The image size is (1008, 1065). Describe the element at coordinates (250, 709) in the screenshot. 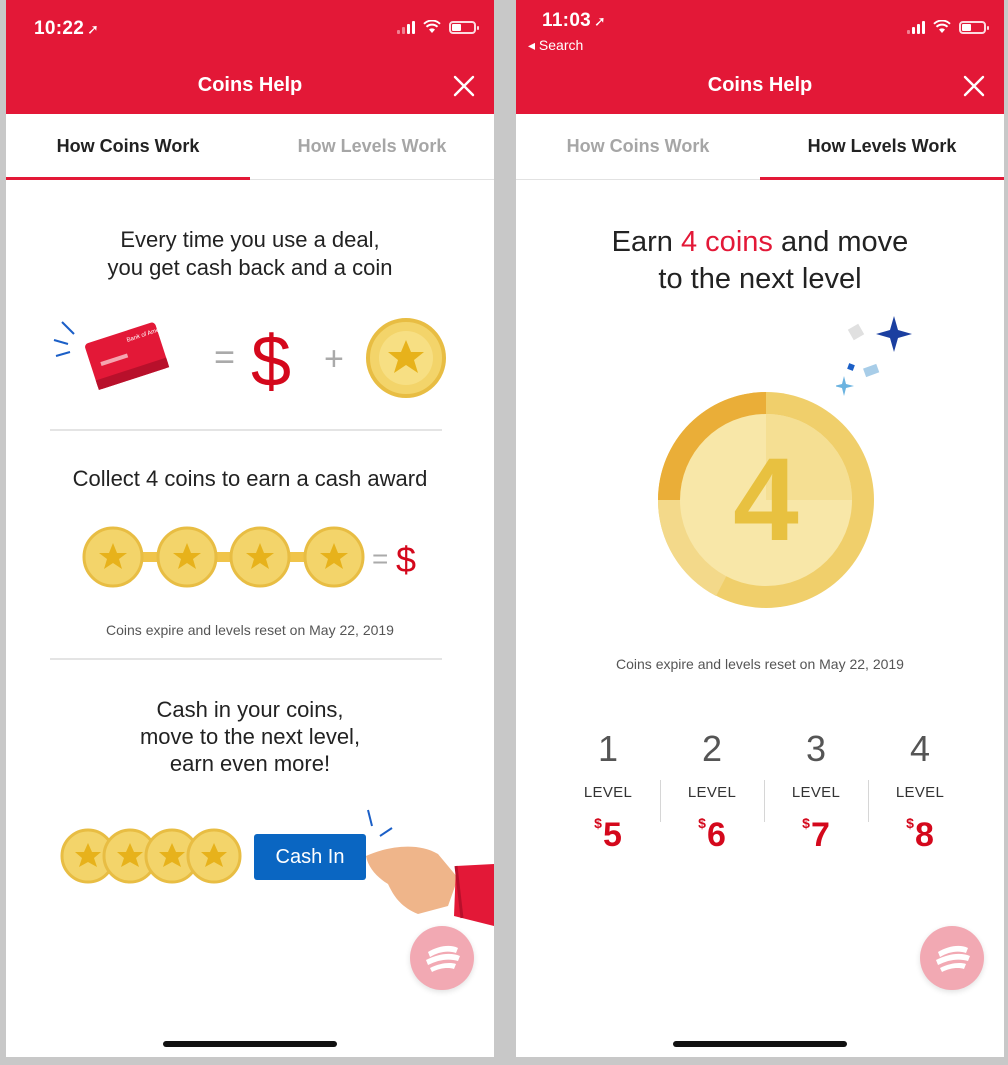

I see `cash-in-line1: Cash in your coins,` at that location.